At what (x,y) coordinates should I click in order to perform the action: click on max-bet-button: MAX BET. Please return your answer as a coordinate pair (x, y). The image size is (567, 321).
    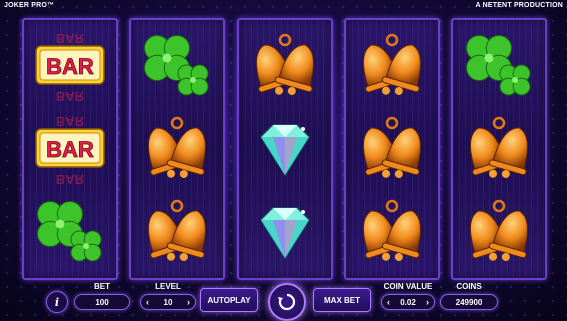
    Looking at the image, I should click on (342, 300).